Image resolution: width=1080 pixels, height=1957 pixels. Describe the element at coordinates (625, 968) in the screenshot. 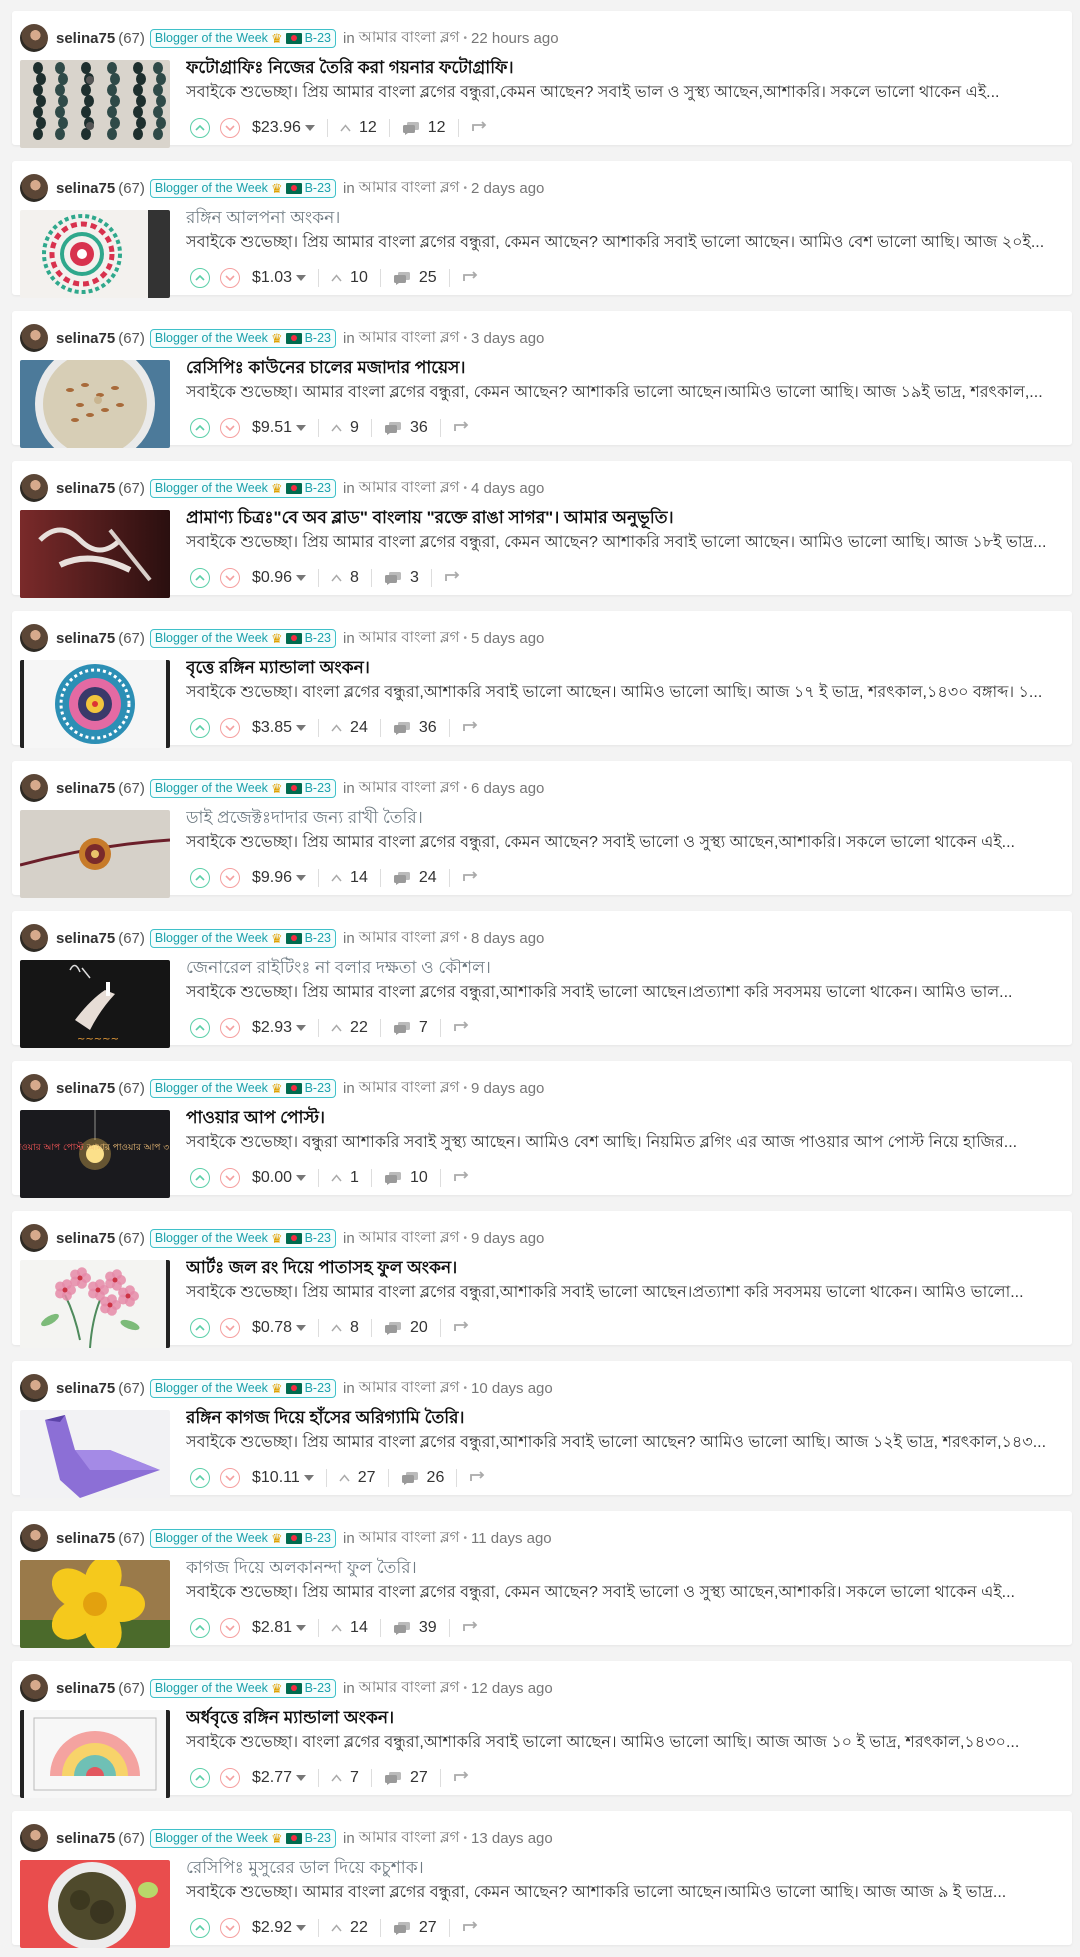

I see `post-title: জেনারেল রাইটিংঃ না বলার দক্ষতা ও কৌশল।` at that location.